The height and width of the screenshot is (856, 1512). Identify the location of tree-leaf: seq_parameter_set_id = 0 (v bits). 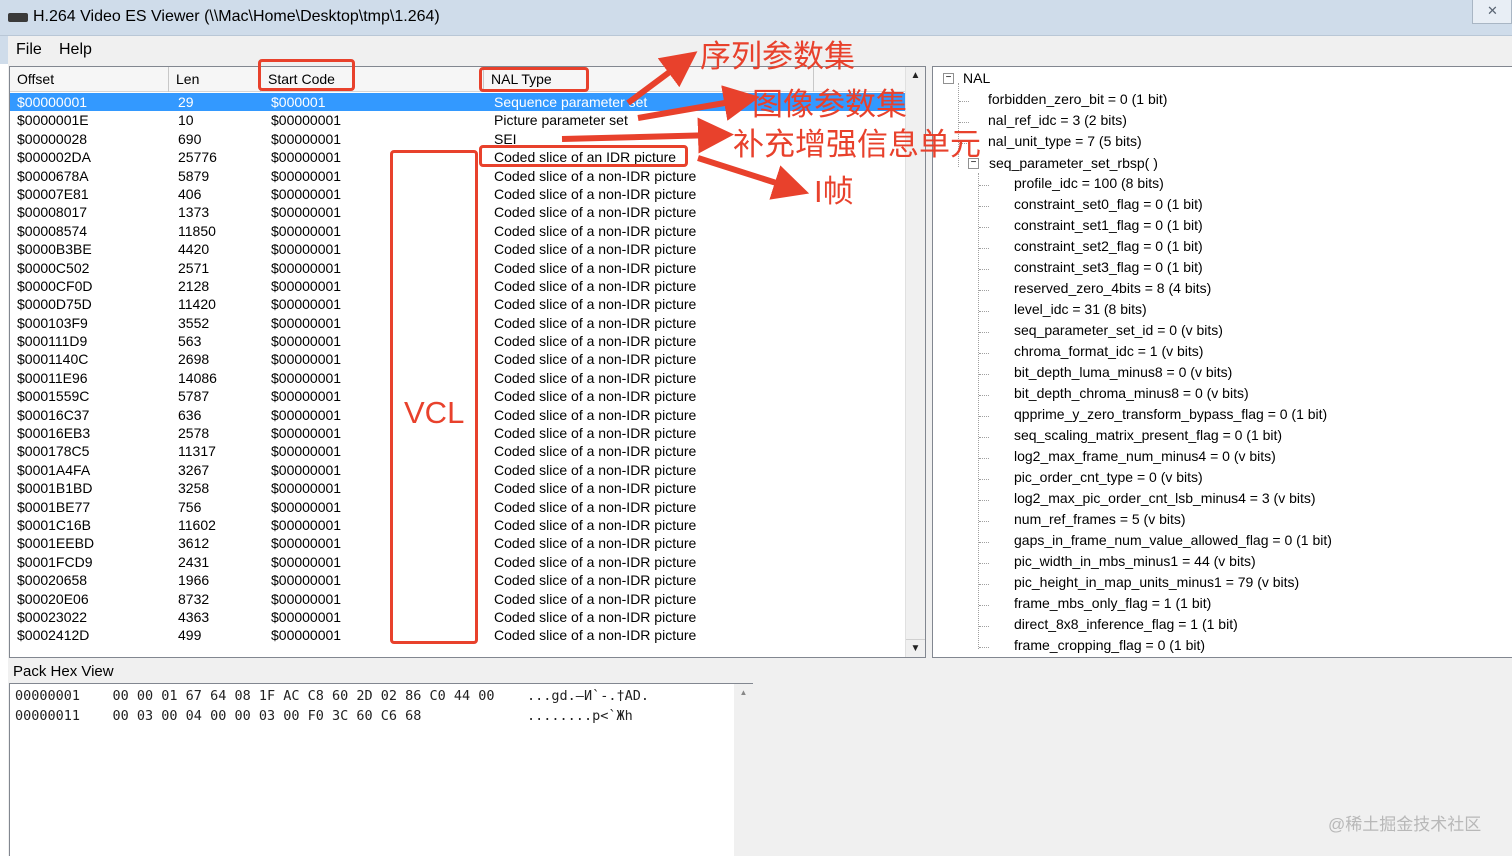
(1118, 330).